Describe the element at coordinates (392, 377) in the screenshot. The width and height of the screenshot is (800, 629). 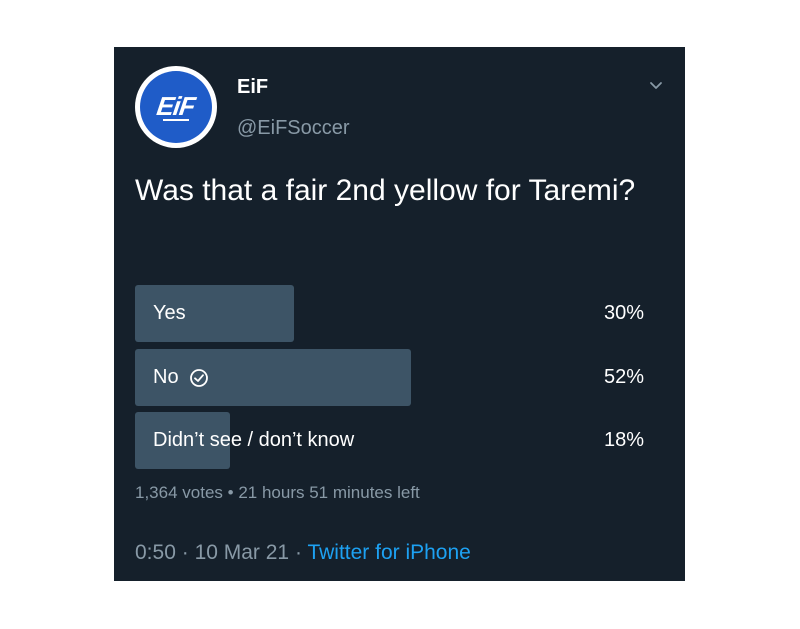
I see `poll-option-no: No 52%` at that location.